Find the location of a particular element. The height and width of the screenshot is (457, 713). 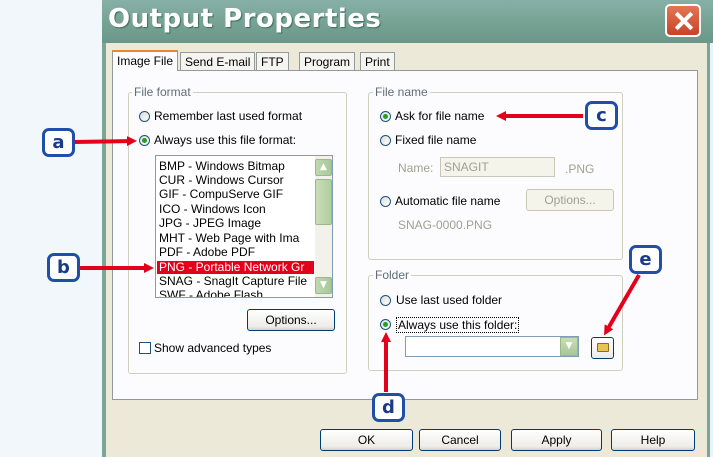

callout-b: b is located at coordinates (63, 267).